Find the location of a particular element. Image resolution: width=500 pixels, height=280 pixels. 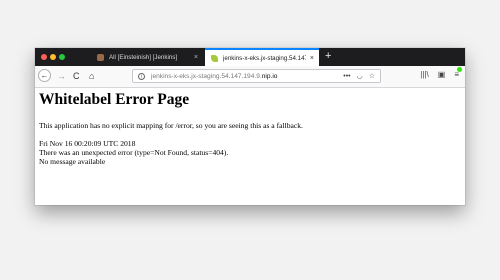

forward-button: → is located at coordinates (61, 76).